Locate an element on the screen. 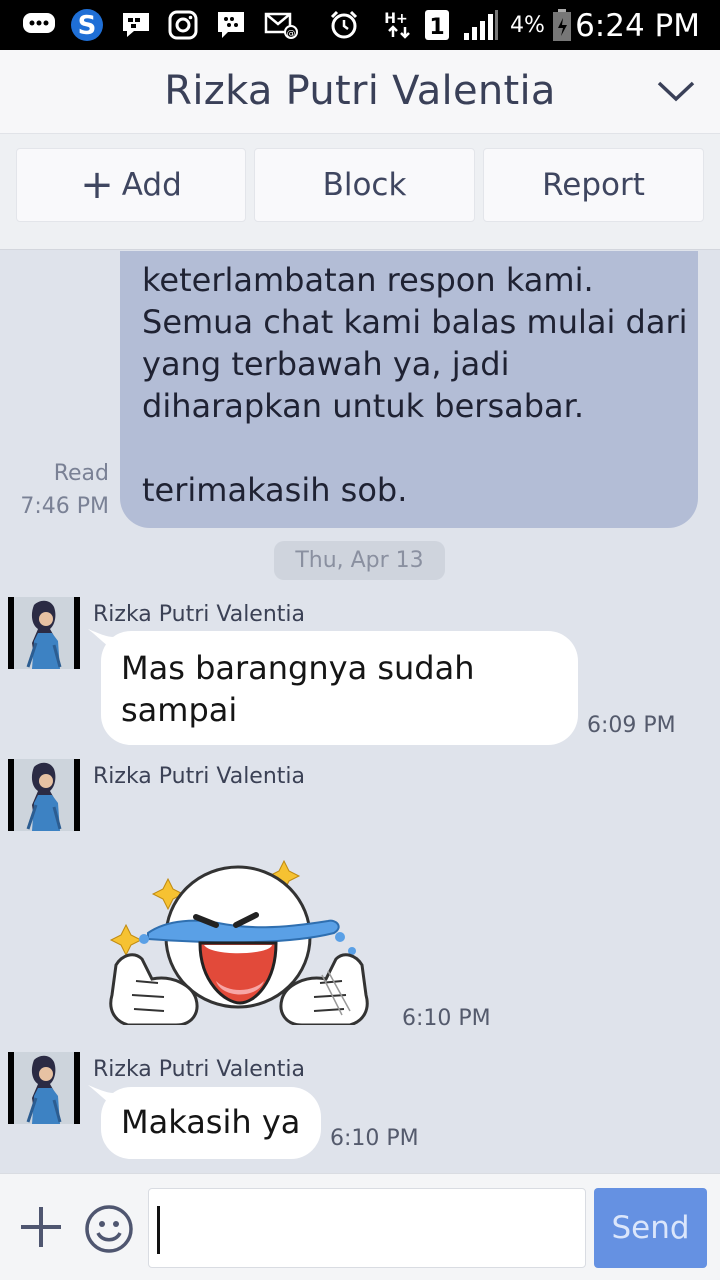 This screenshot has width=720, height=1280. instagram-icon is located at coordinates (183, 25).